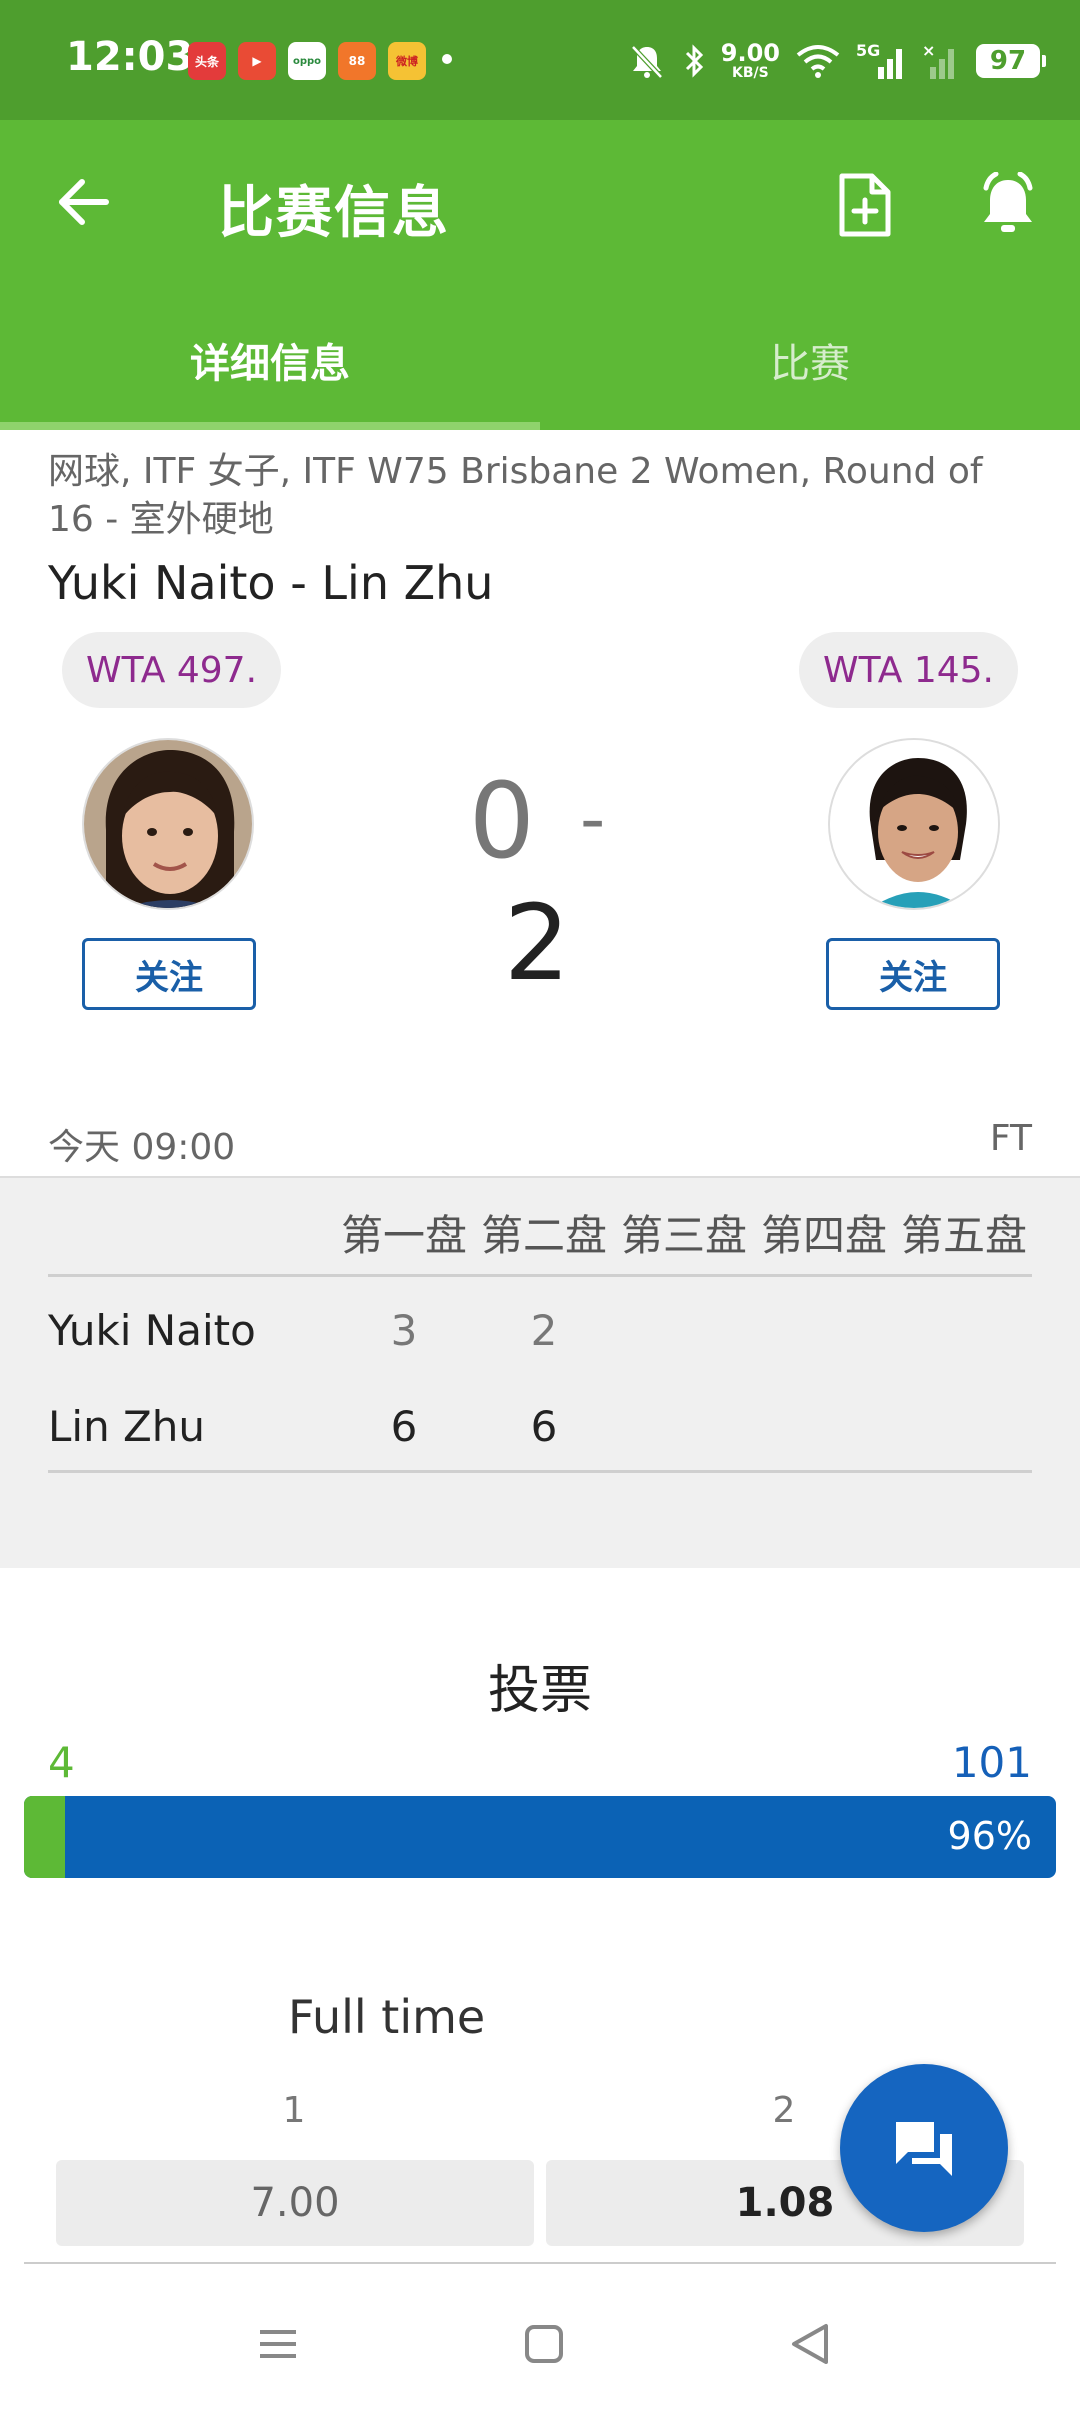 The image size is (1080, 2414). What do you see at coordinates (152, 1330) in the screenshot?
I see `player-name: Yuki Naito` at bounding box center [152, 1330].